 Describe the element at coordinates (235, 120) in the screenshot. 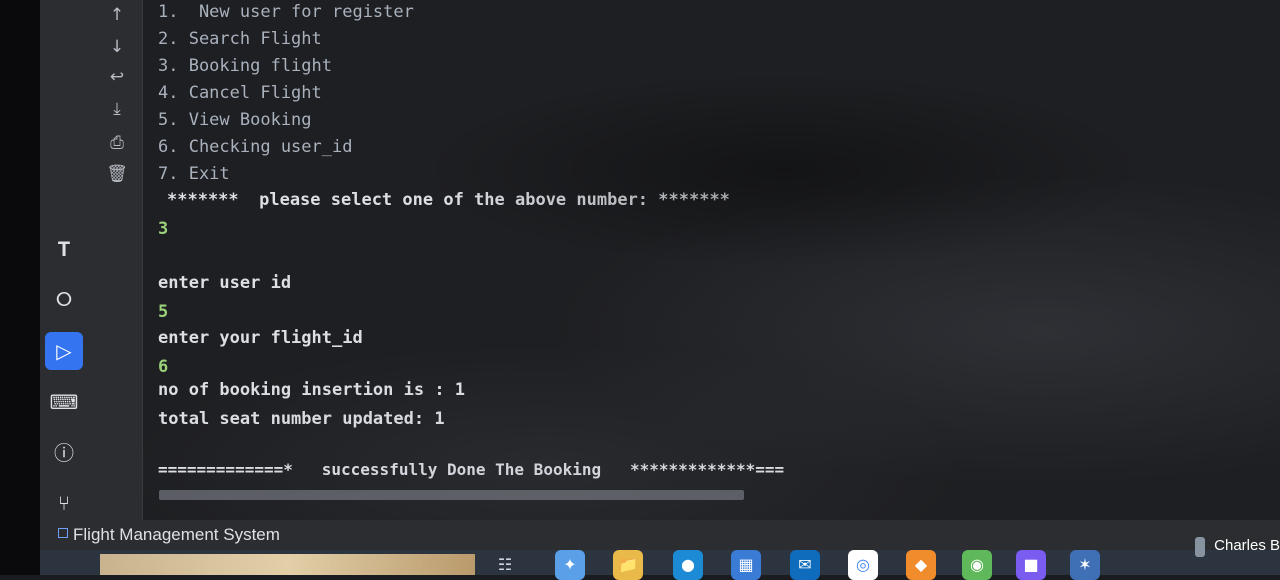

I see `menu-item: 5. View Booking` at that location.